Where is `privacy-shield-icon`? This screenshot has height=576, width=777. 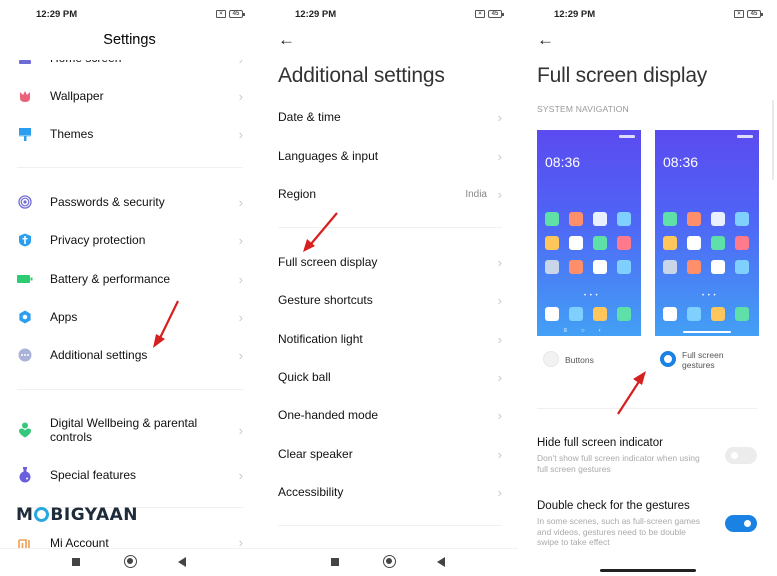
privacy-shield-icon is located at coordinates (25, 240).